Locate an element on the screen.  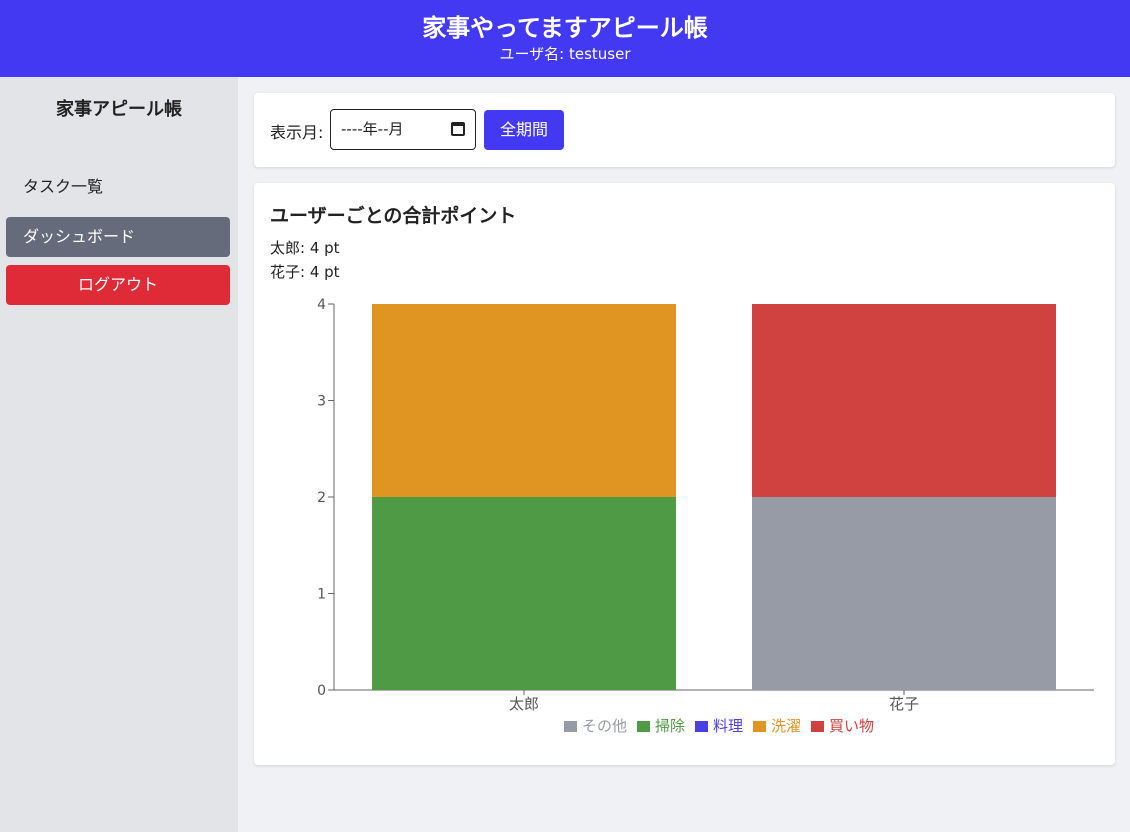
user-label: ユーザ名: testuser is located at coordinates (565, 54).